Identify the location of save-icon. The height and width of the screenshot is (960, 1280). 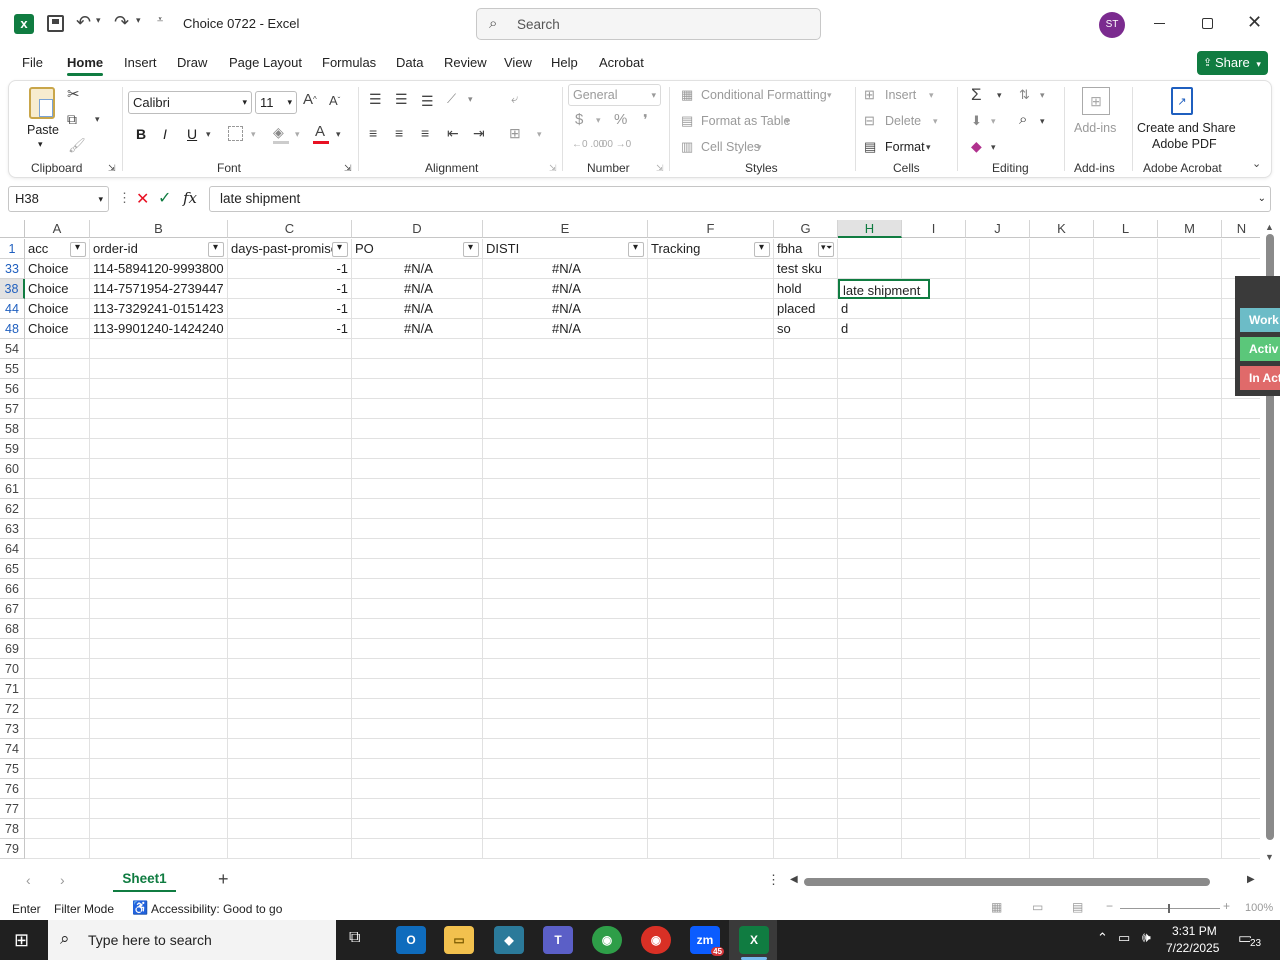
(55, 23).